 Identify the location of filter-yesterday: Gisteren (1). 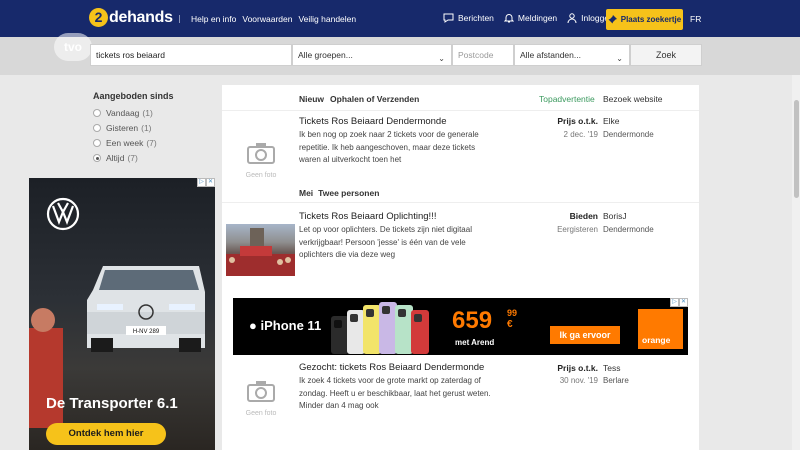
(122, 128).